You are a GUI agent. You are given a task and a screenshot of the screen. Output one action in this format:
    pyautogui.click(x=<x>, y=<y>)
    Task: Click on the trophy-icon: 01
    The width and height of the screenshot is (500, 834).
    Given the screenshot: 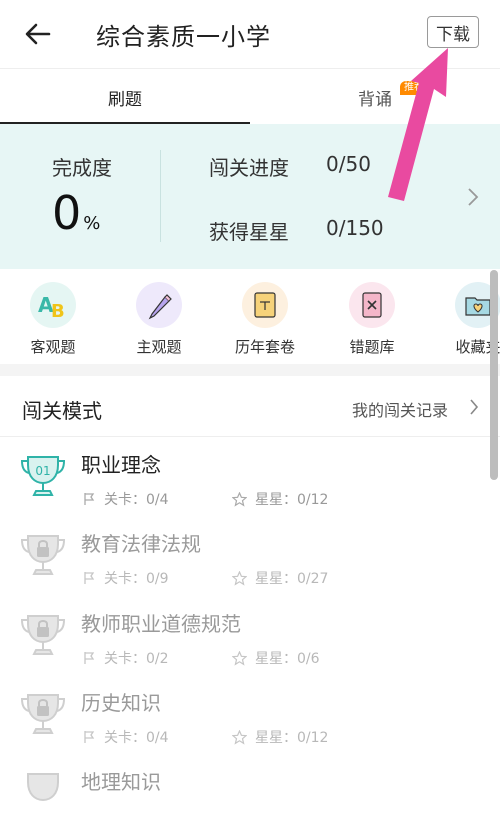 What is the action you would take?
    pyautogui.click(x=43, y=476)
    